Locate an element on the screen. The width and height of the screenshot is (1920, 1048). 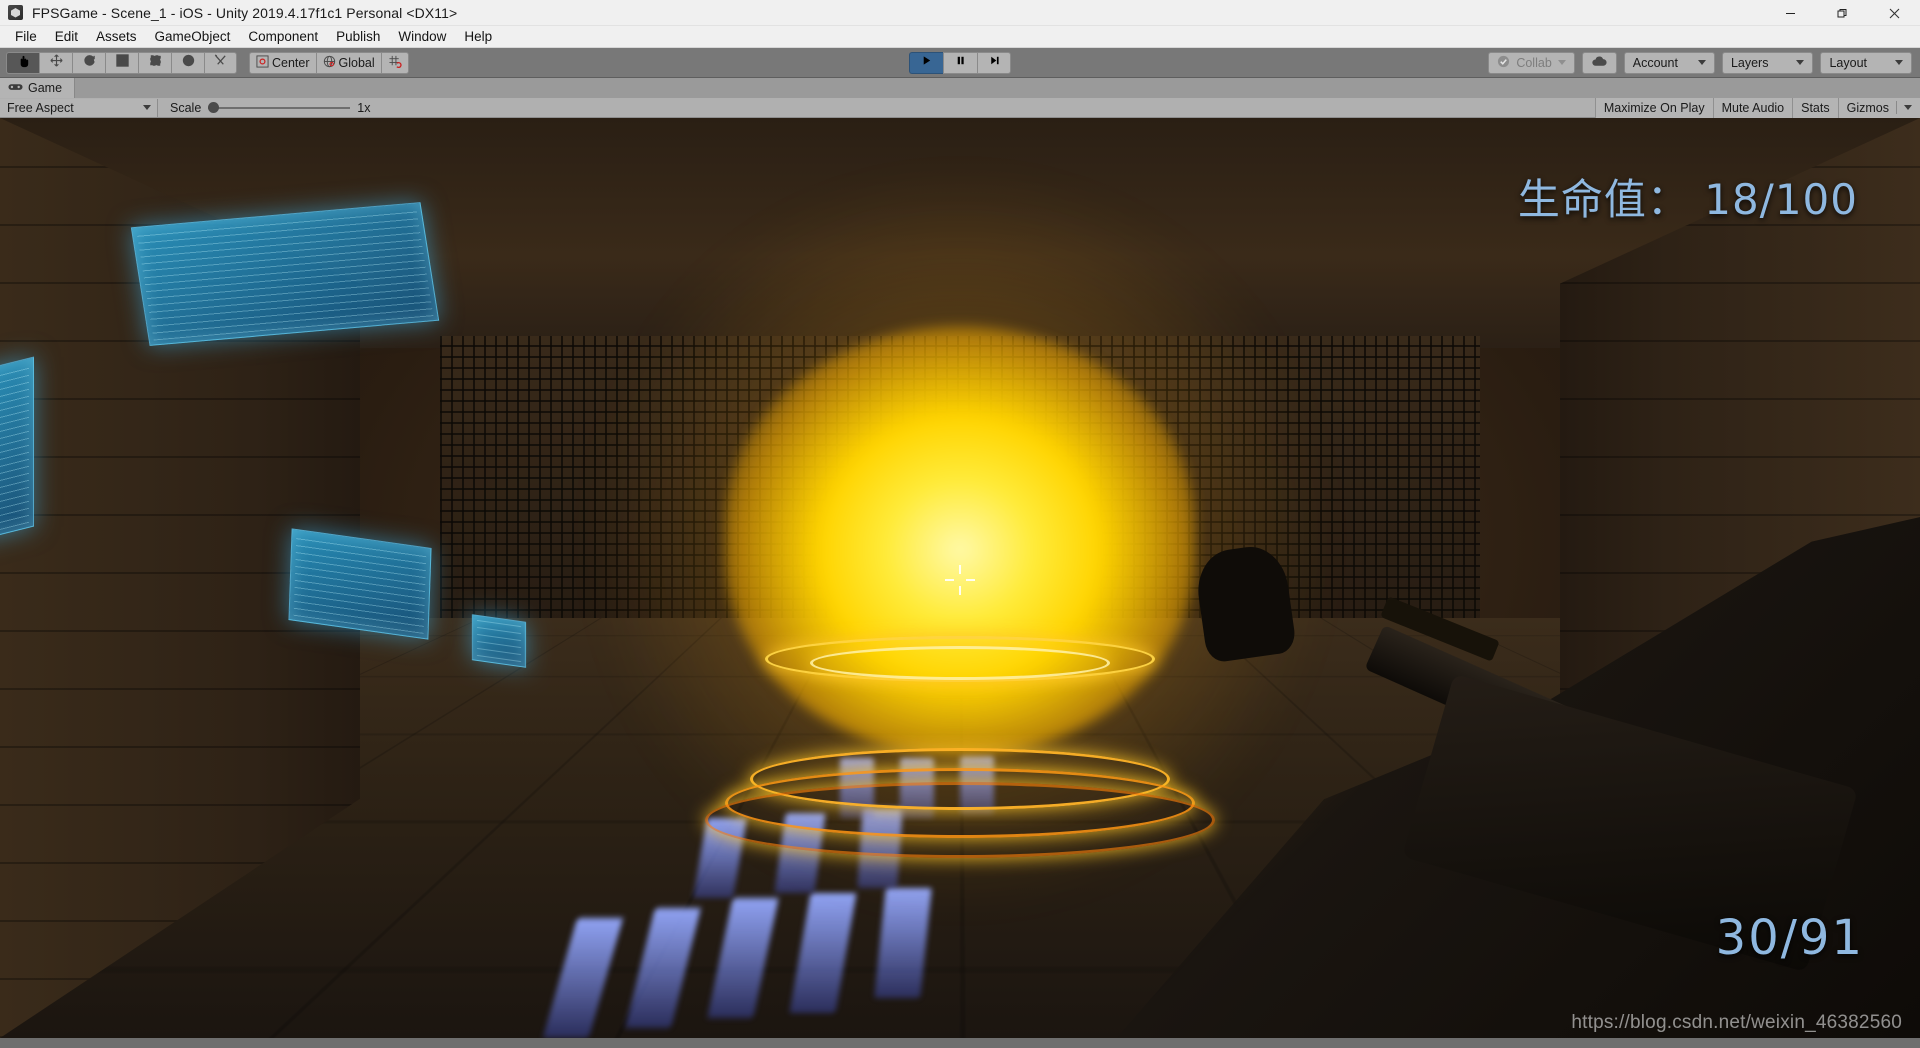
game-bar-right: Maximize On Play Mute Audio Stats Gizmos is located at coordinates (1757, 107).